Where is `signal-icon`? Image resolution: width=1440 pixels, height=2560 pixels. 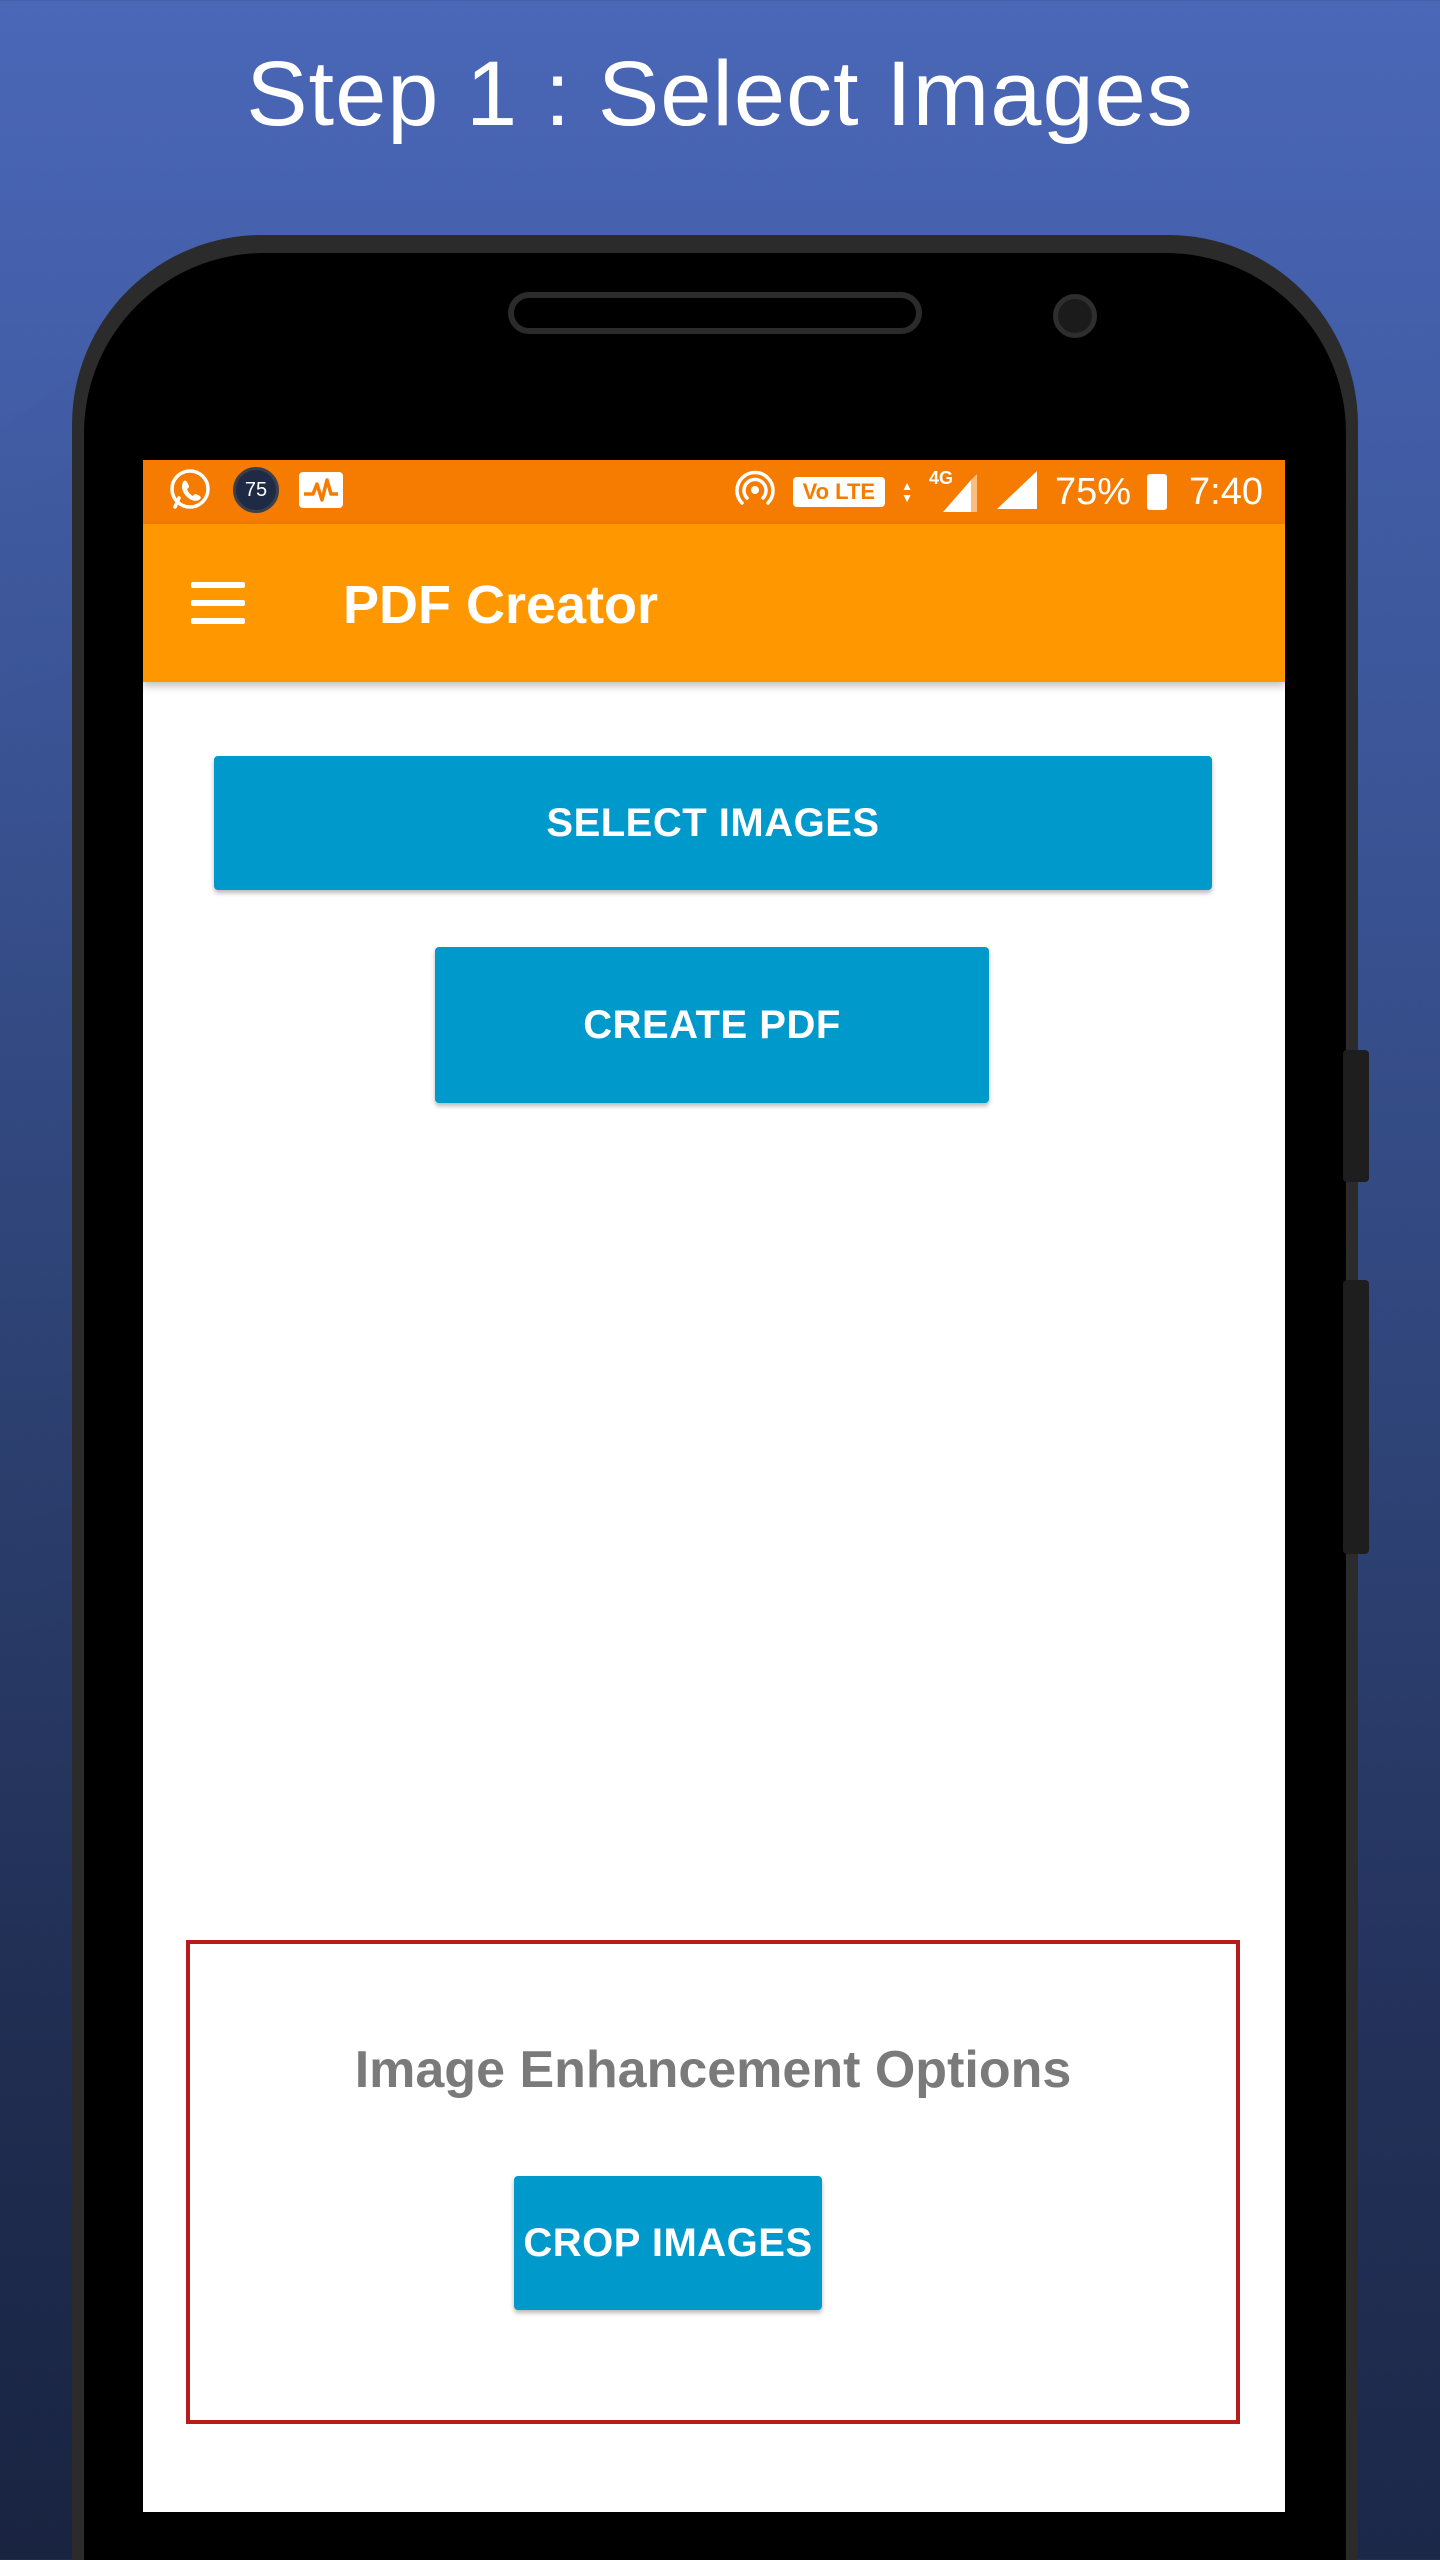
signal-icon is located at coordinates (1017, 492).